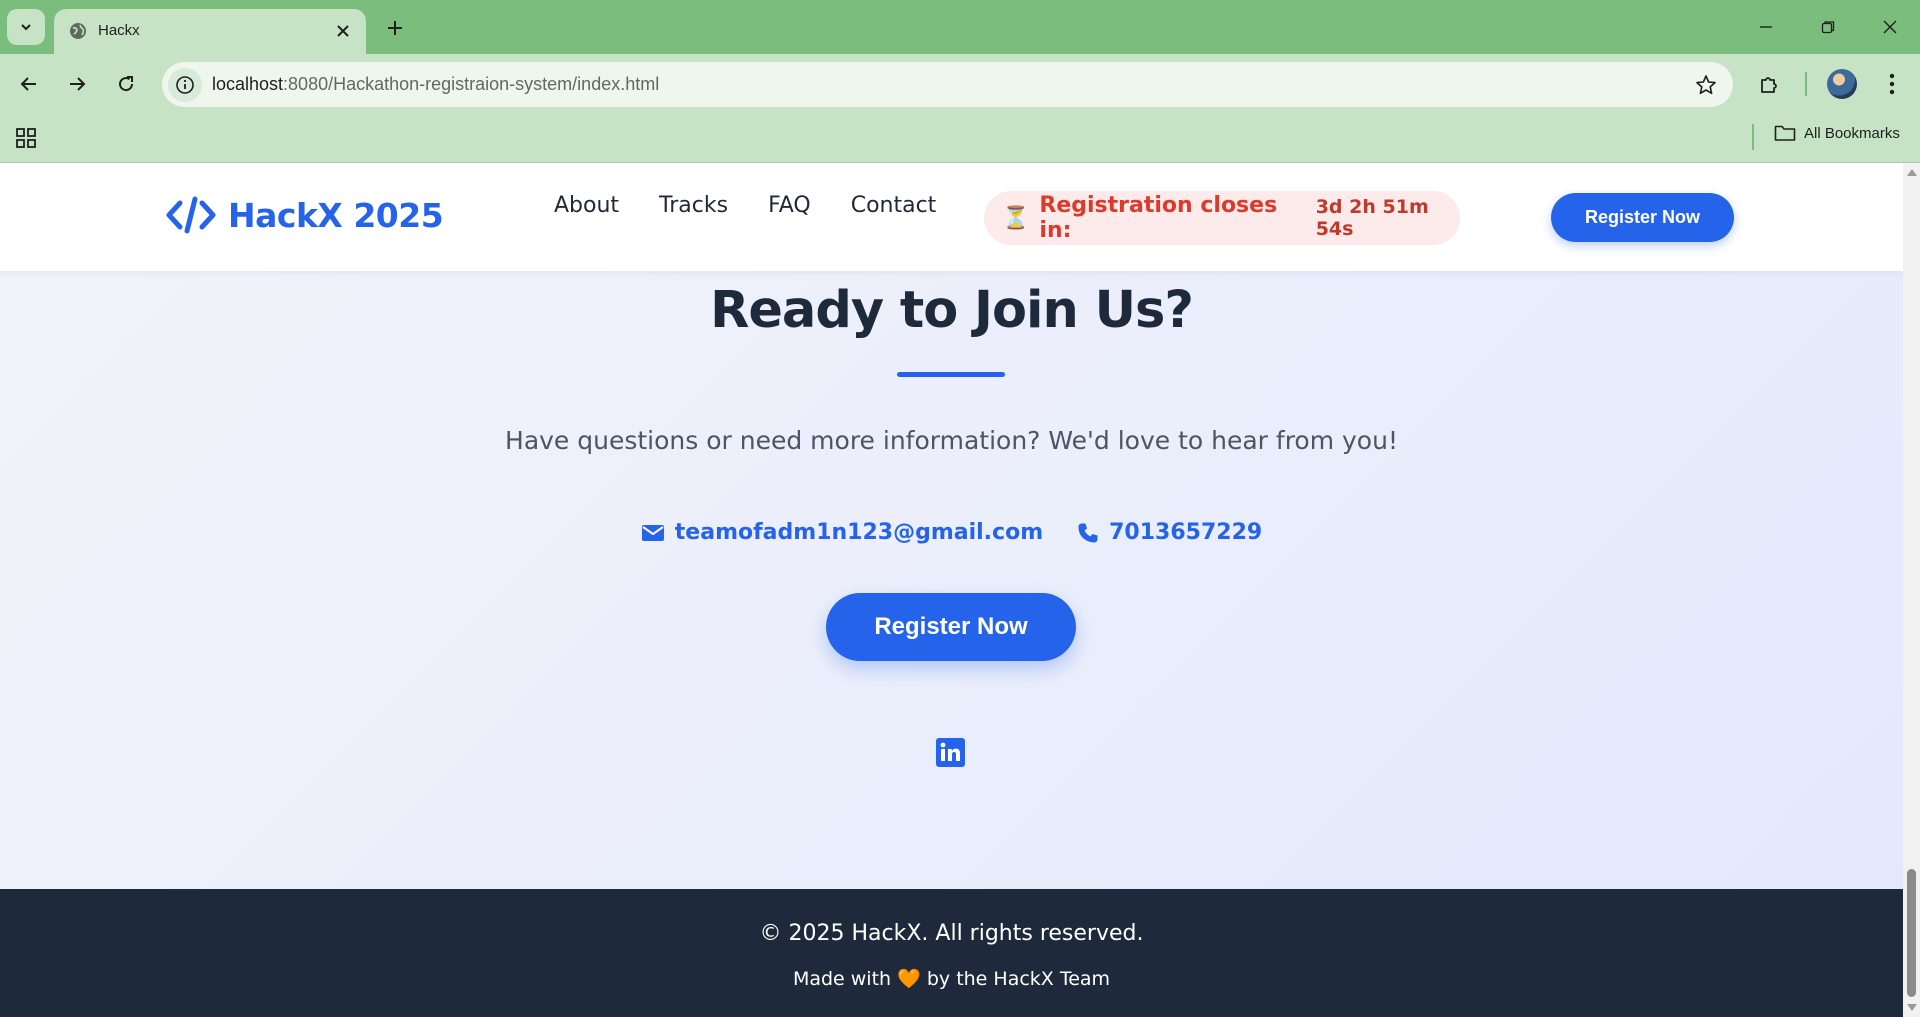 The height and width of the screenshot is (1017, 1920). I want to click on registration-countdown: ⏳ Registration closes in: 3d 2h 51m 54s, so click(1222, 218).